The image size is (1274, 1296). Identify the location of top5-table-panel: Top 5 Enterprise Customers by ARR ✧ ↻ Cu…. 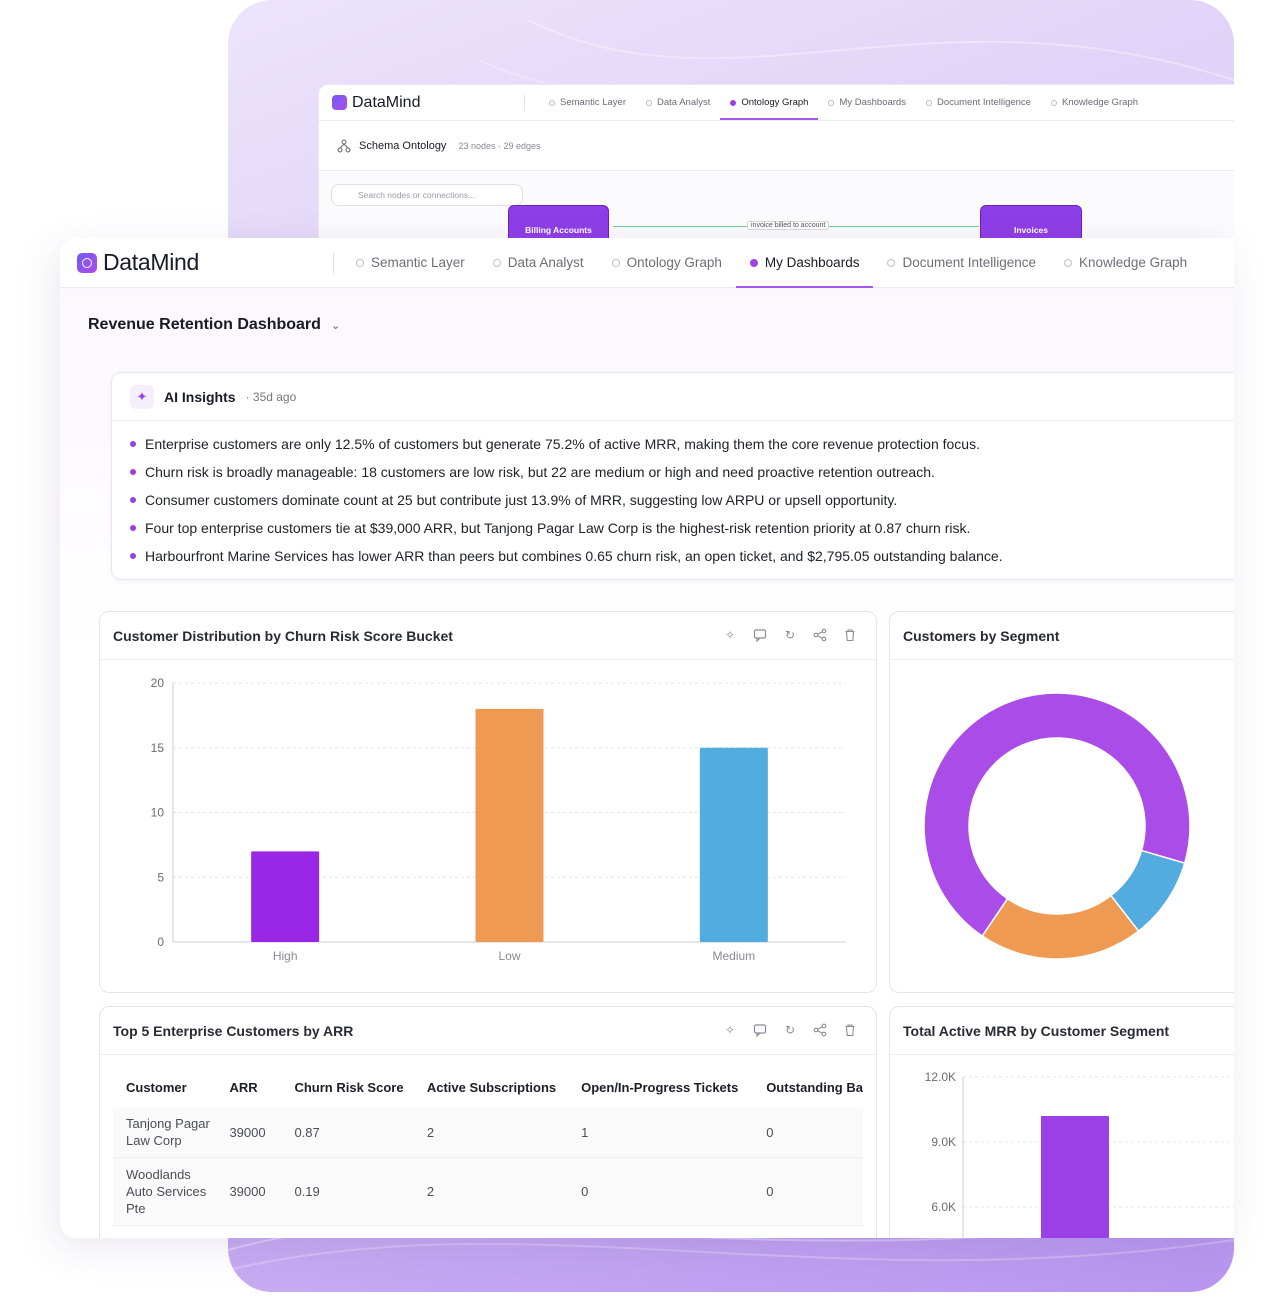
(488, 1122).